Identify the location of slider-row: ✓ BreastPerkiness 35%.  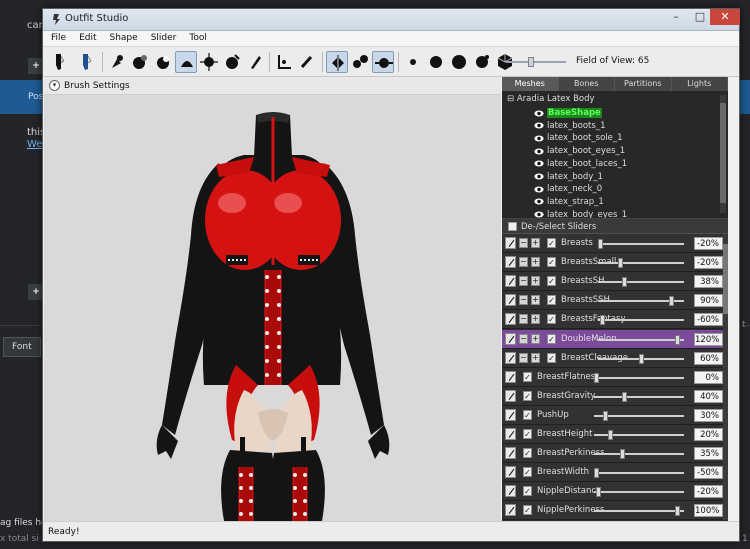
(615, 454).